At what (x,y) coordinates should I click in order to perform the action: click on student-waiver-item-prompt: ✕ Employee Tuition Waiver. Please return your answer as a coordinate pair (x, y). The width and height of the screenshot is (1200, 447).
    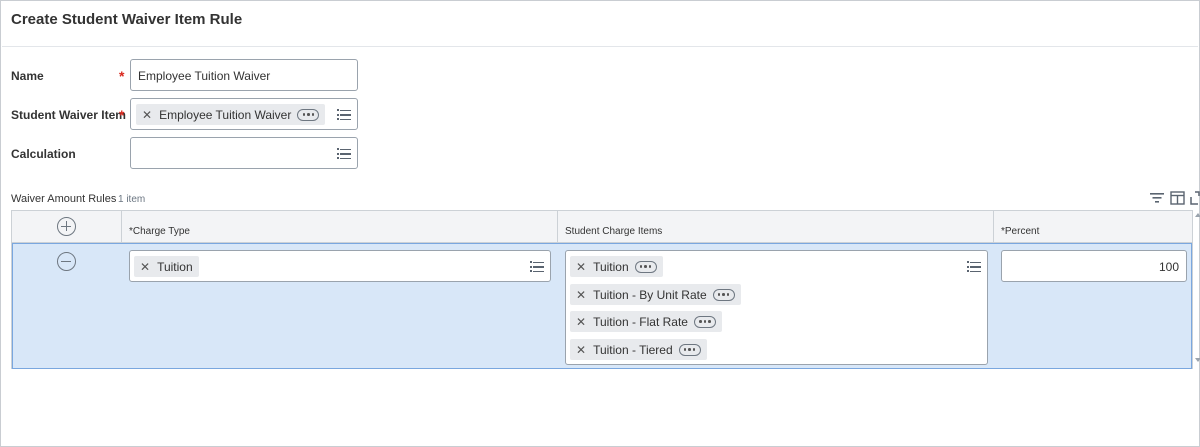
    Looking at the image, I should click on (244, 114).